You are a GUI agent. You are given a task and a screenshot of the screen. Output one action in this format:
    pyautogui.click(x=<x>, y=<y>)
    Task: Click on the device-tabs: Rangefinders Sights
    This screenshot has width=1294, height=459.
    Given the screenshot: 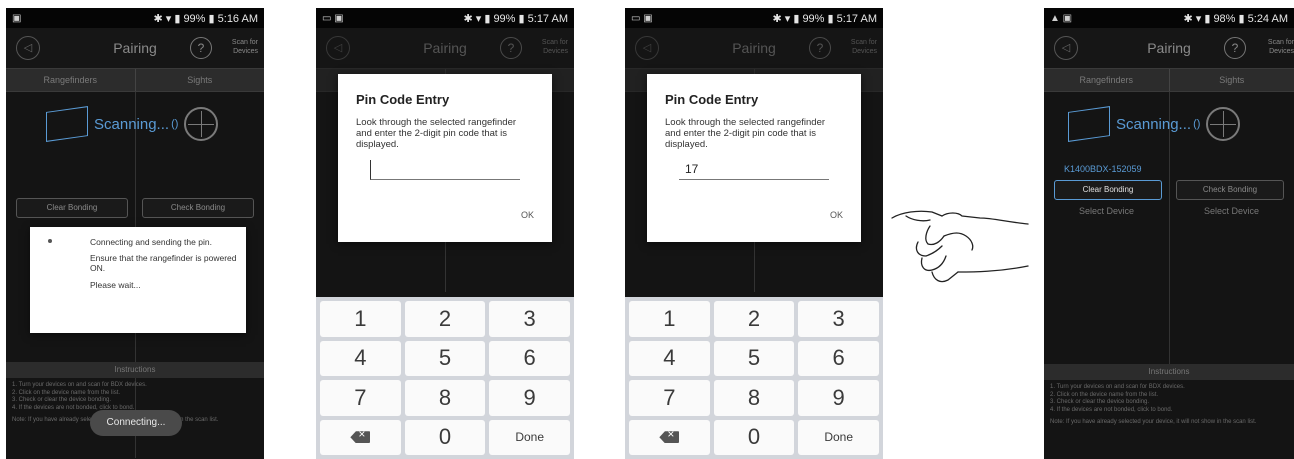 What is the action you would take?
    pyautogui.click(x=1169, y=80)
    